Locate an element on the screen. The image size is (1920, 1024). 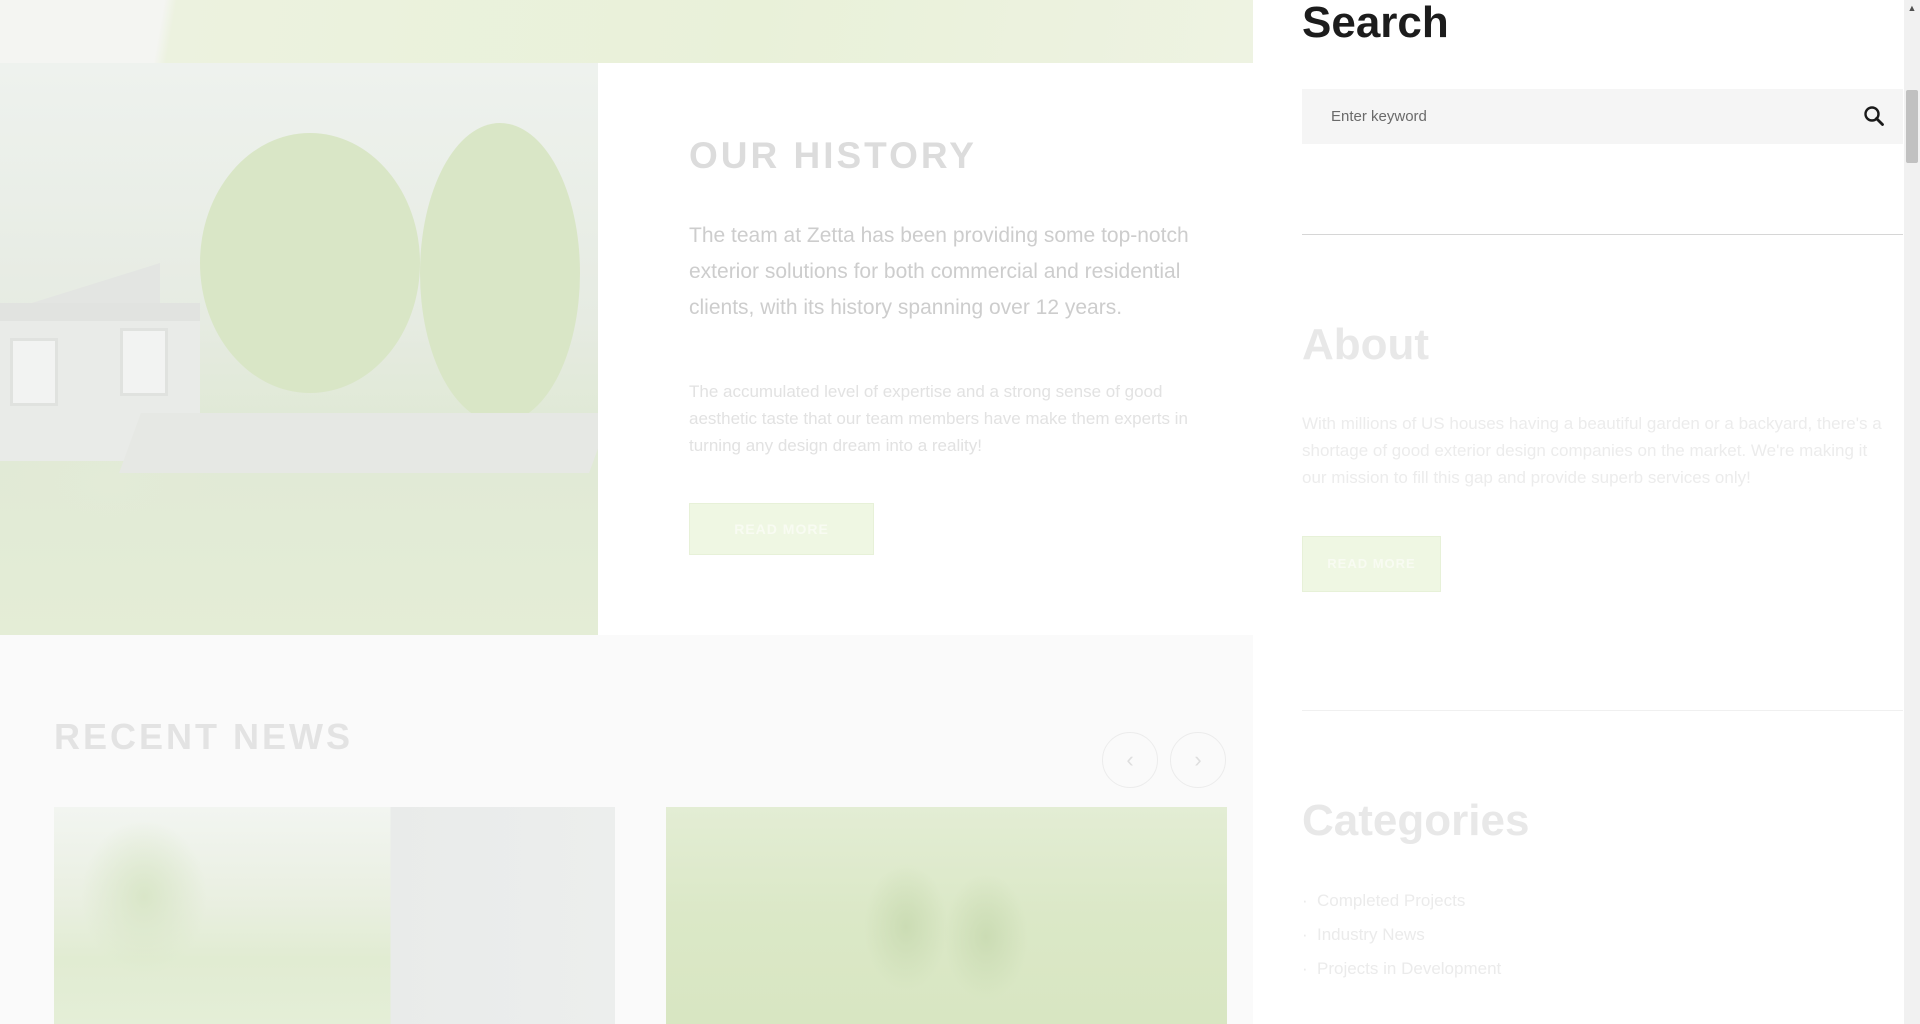
search-icon is located at coordinates (1874, 122).